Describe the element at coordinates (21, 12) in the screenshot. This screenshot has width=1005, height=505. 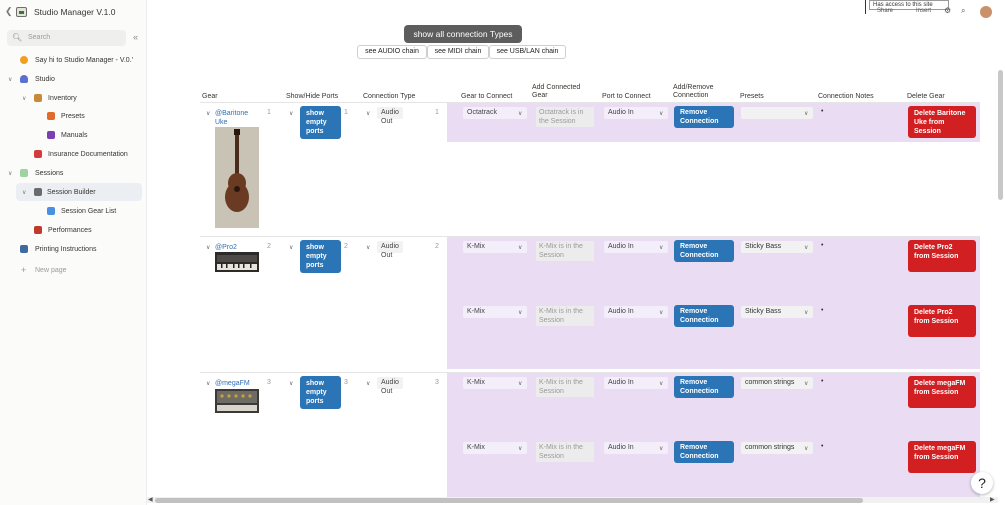
I see `app-logo-icon` at that location.